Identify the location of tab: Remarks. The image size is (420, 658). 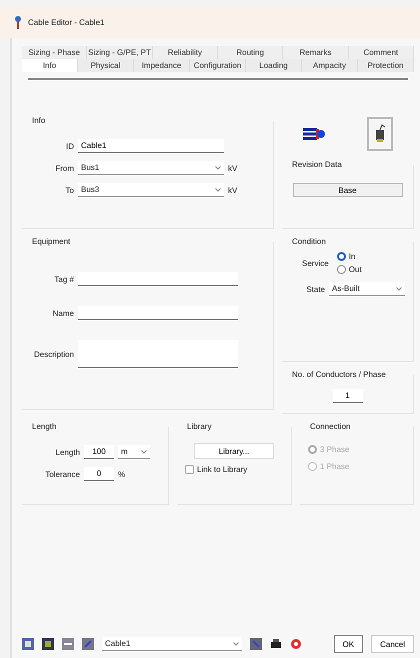
(316, 52).